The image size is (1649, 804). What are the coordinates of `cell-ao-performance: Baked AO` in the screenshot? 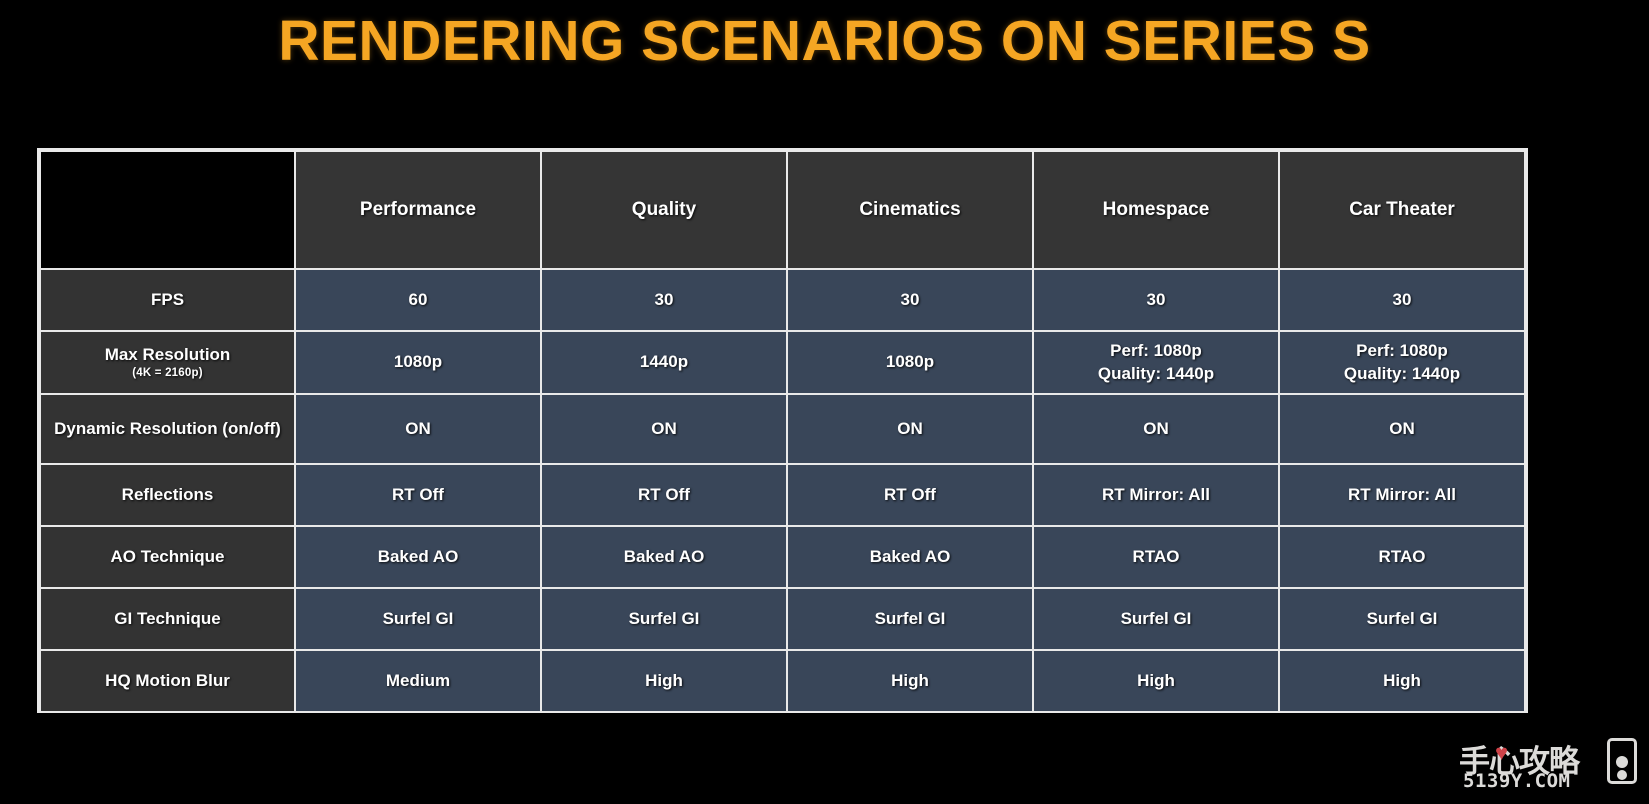 It's located at (418, 557).